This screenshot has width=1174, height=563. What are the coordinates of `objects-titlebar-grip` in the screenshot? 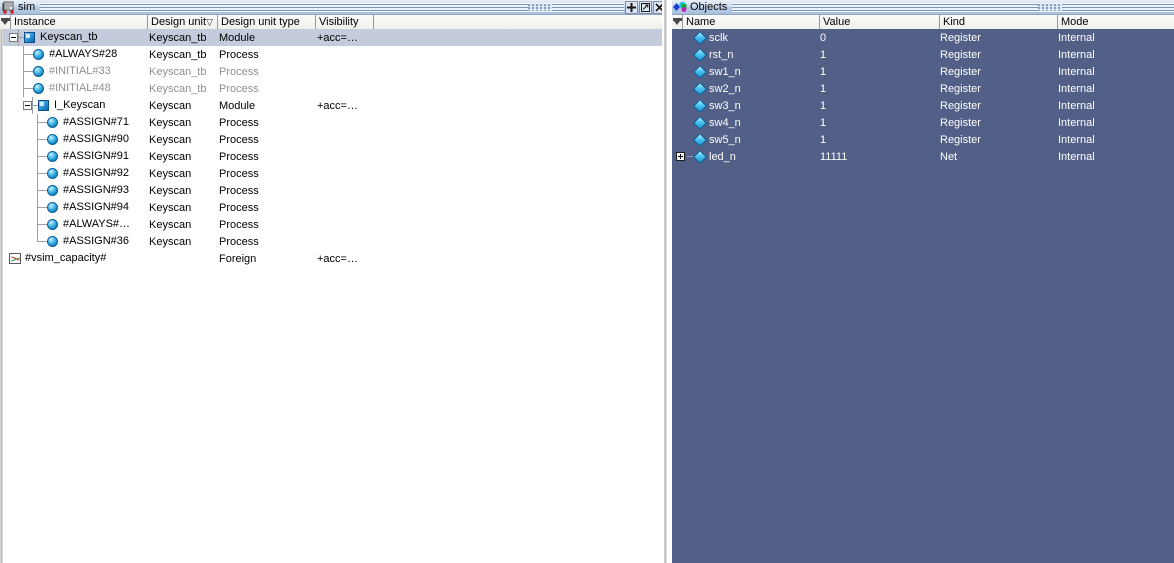 It's located at (1050, 7).